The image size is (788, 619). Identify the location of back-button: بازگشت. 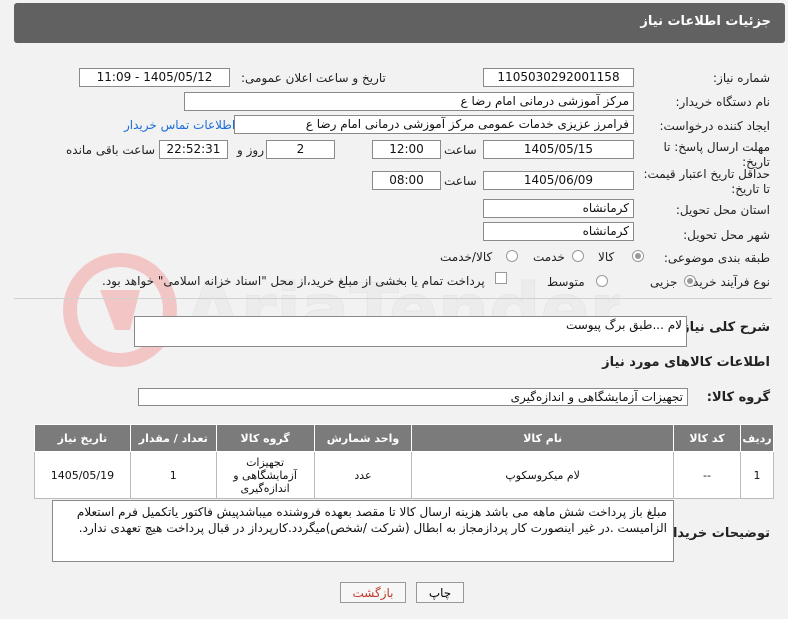
(373, 592).